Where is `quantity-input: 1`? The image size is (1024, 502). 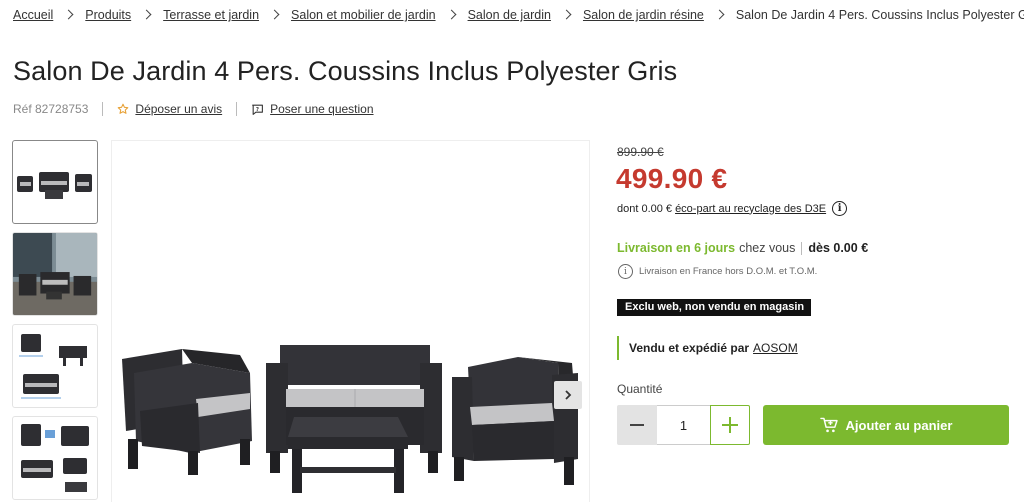
quantity-input: 1 is located at coordinates (683, 425).